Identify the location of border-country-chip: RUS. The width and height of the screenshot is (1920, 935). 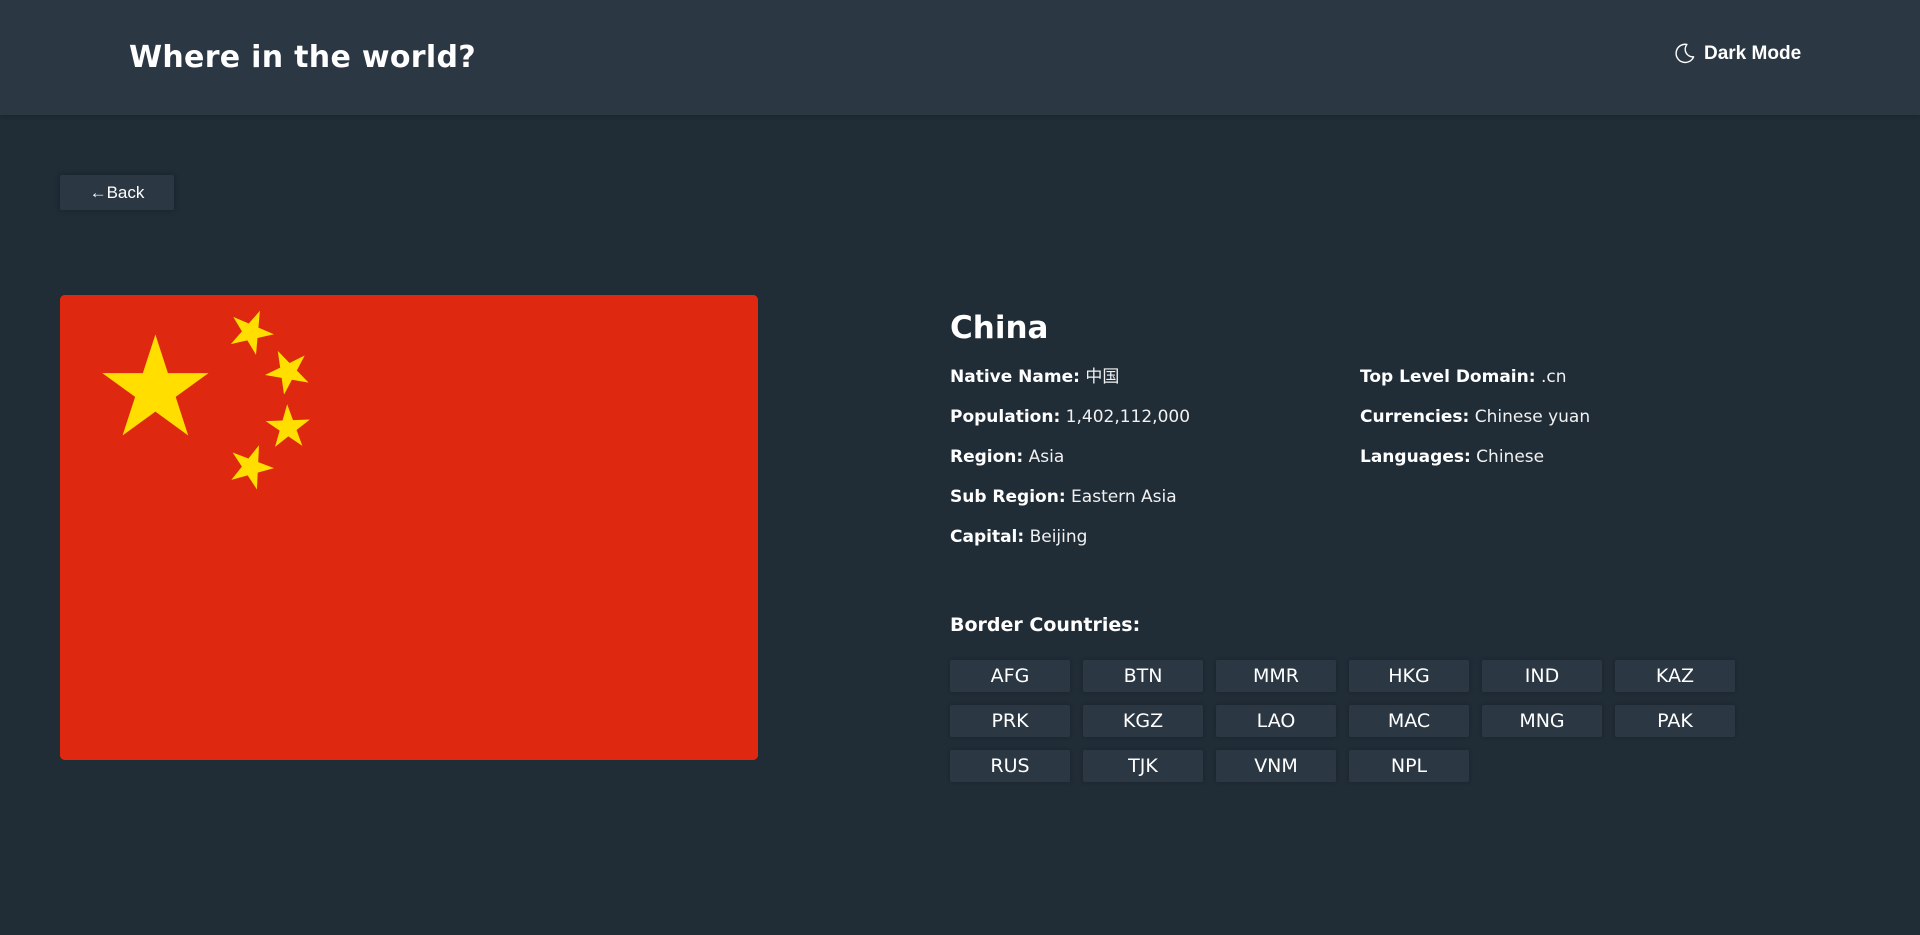
(1010, 766).